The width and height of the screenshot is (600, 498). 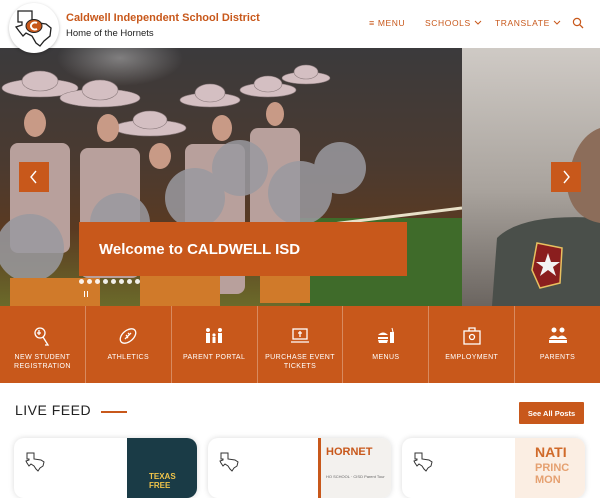 I want to click on thumbnail-subtext: PRINC MON, so click(x=552, y=474).